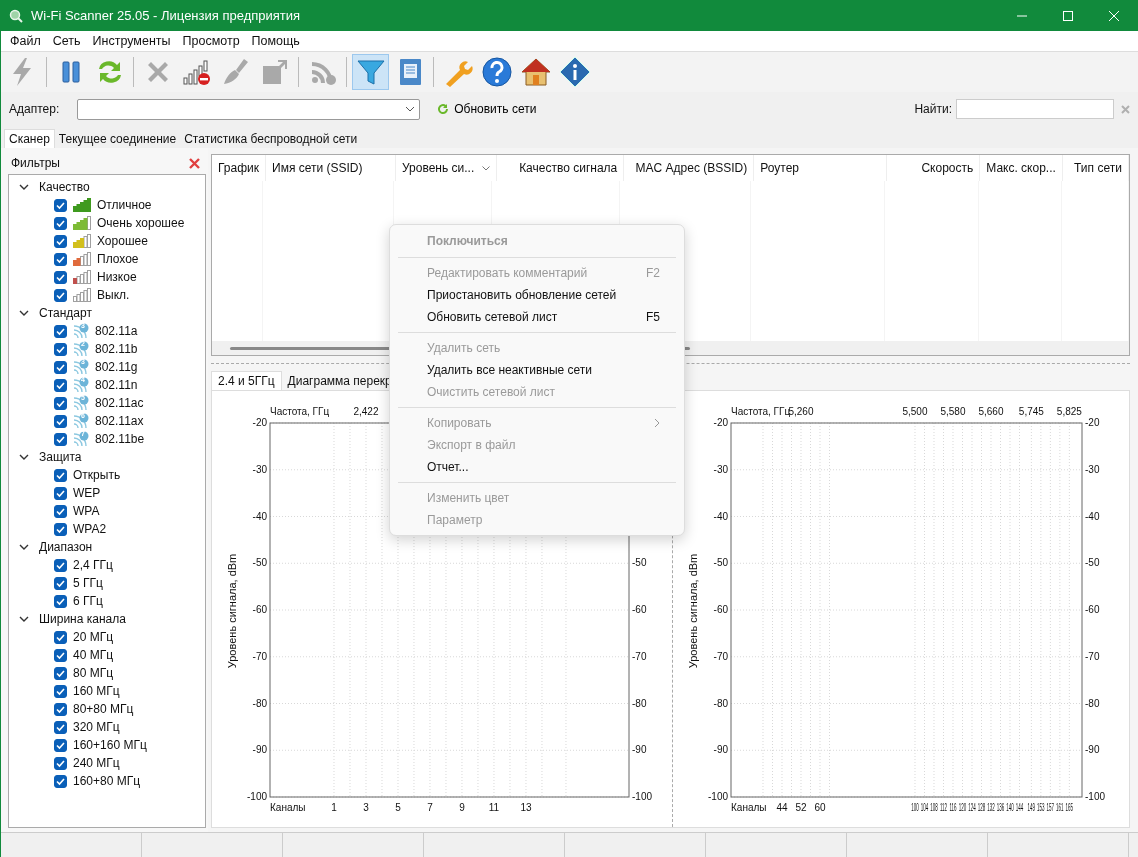  What do you see at coordinates (953, 807) in the screenshot?
I see `tick-label: 116` at bounding box center [953, 807].